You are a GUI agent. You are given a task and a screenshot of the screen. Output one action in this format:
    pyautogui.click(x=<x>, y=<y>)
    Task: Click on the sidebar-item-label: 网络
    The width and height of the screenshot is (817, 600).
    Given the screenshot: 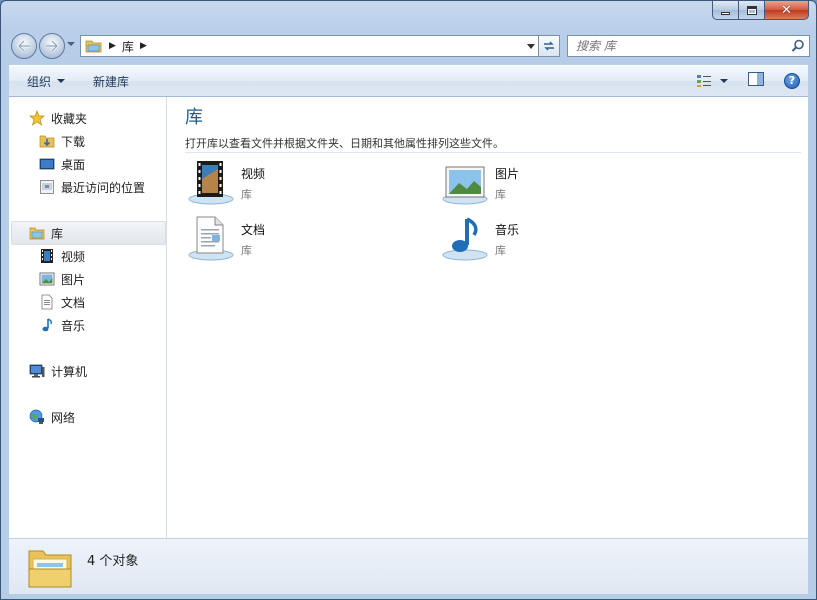 What is the action you would take?
    pyautogui.click(x=63, y=417)
    